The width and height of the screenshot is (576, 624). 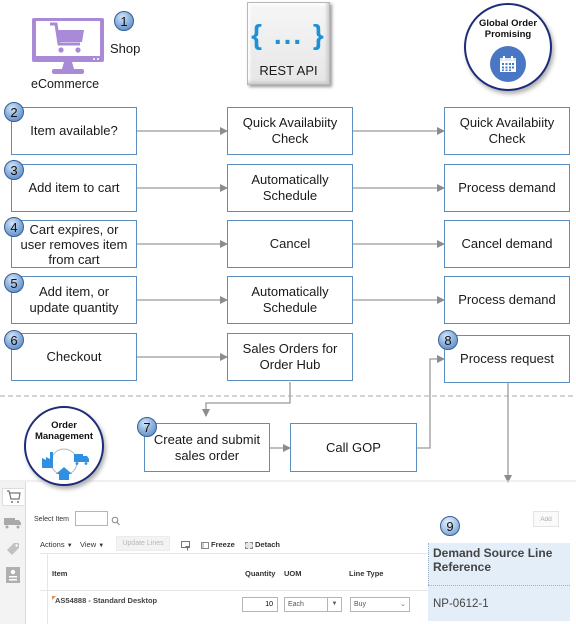 I want to click on actions-menu: Actions ▼, so click(x=56, y=544).